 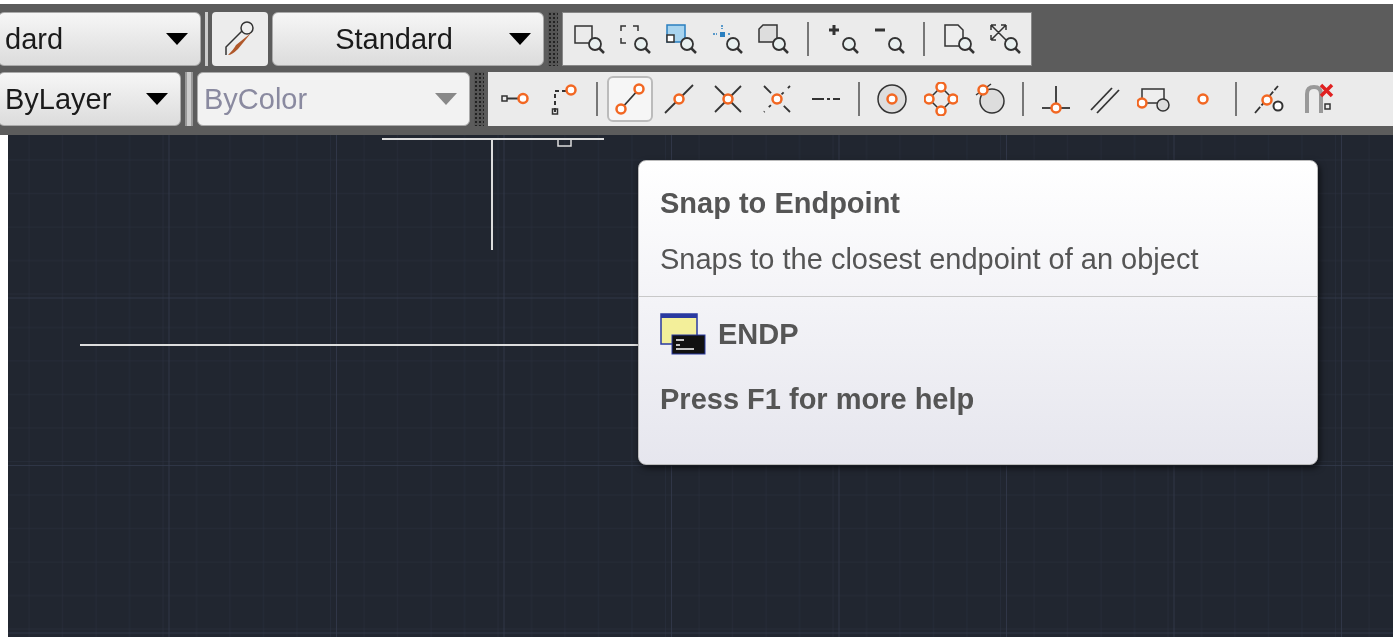 What do you see at coordinates (679, 99) in the screenshot?
I see `midpoint-snap-icon` at bounding box center [679, 99].